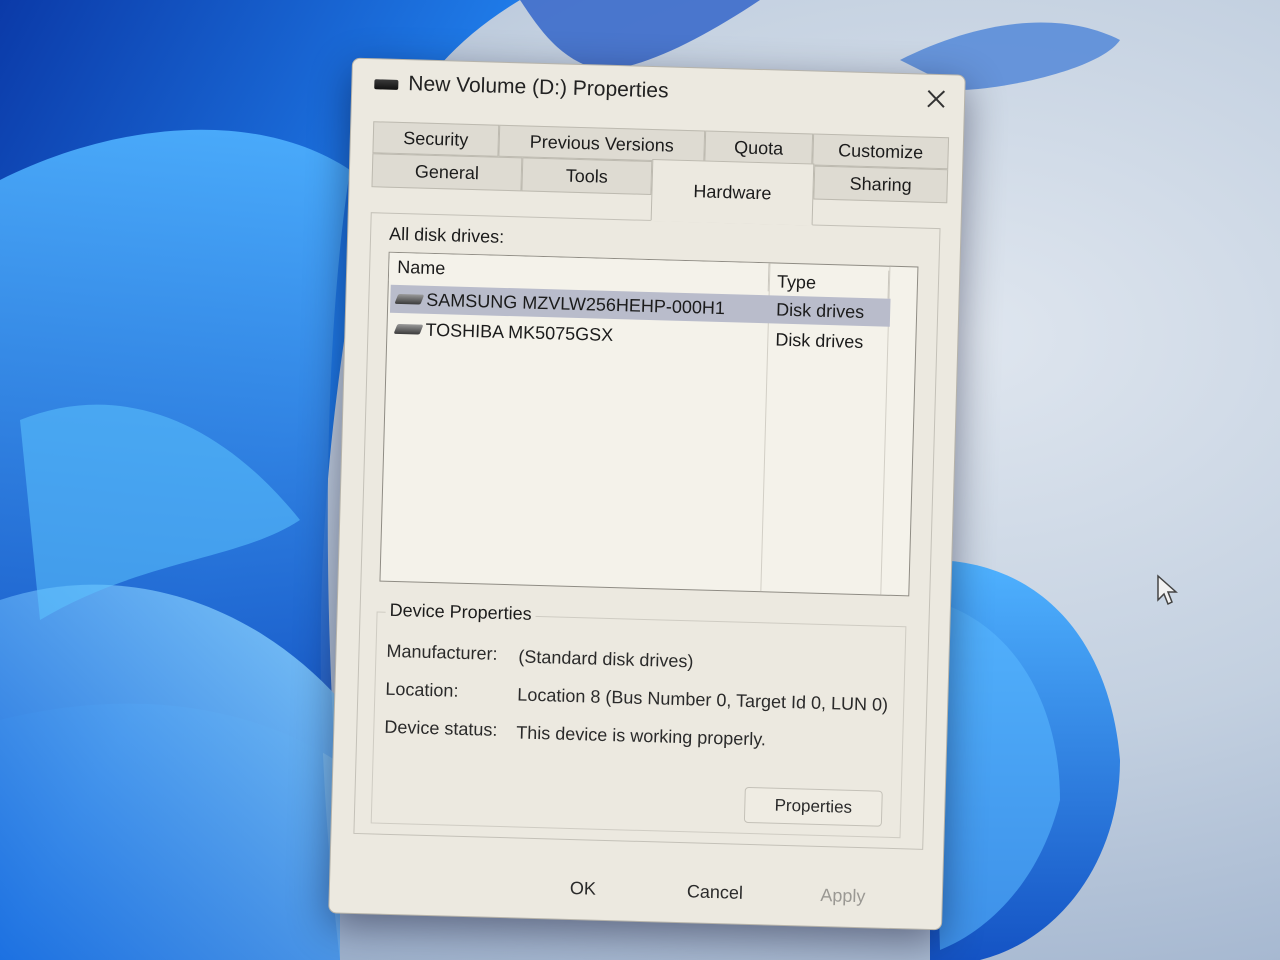 This screenshot has height=960, width=1280. Describe the element at coordinates (538, 87) in the screenshot. I see `window-title: New Volume (D:) Properties` at that location.